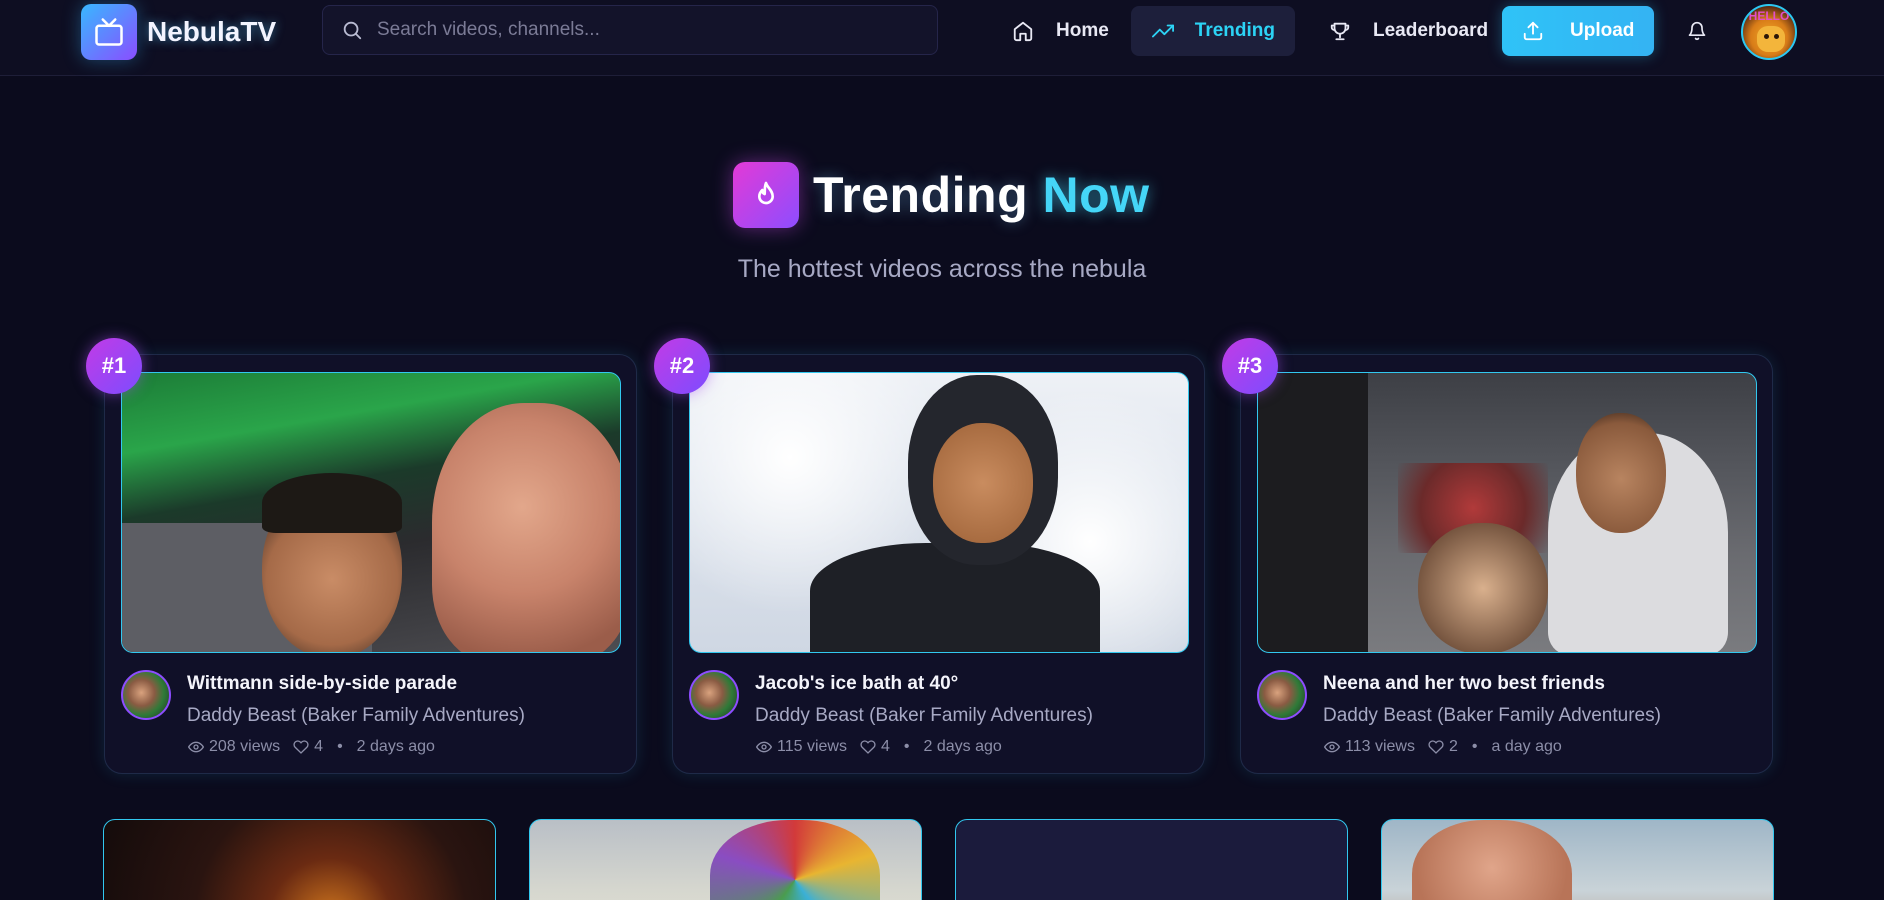 The width and height of the screenshot is (1884, 900). Describe the element at coordinates (1602, 30) in the screenshot. I see `upload-label: Upload` at that location.